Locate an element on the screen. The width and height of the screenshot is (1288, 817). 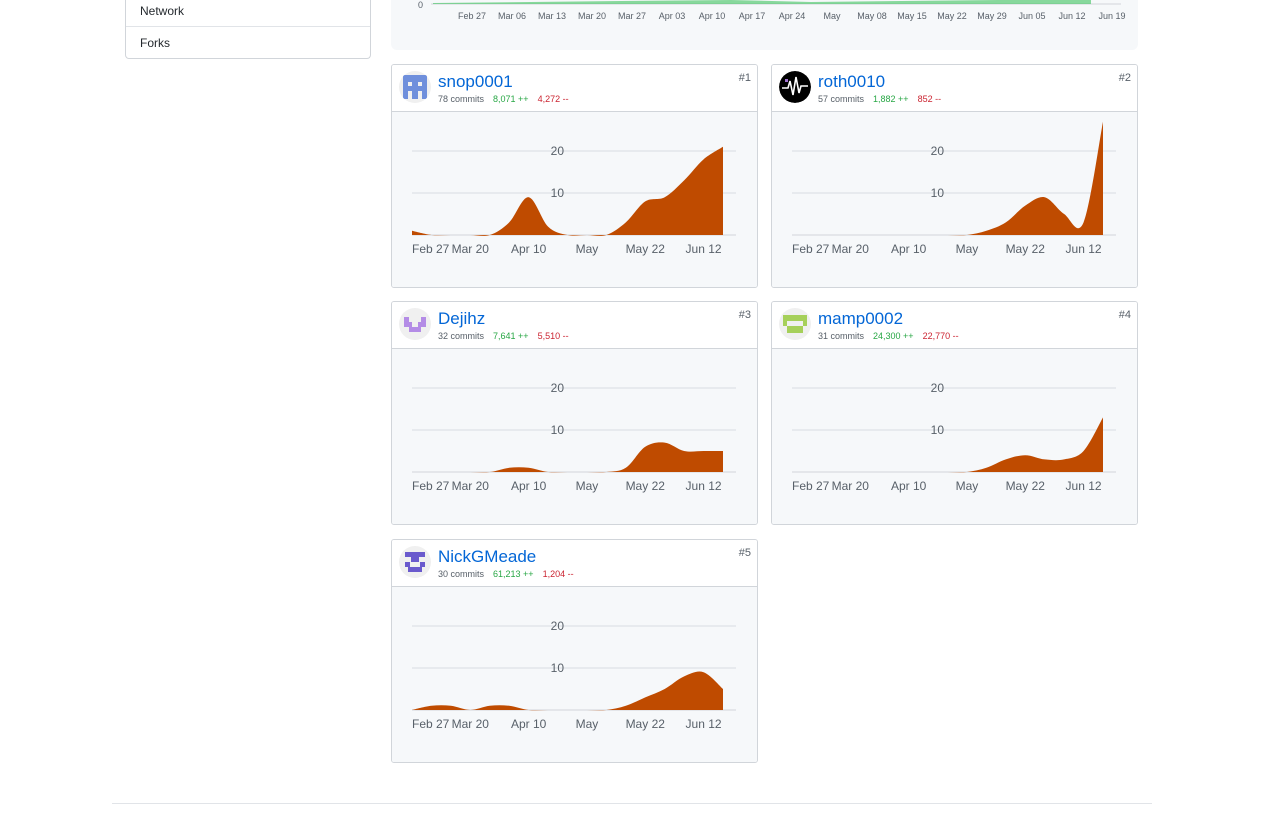
contributor-card-header: roth0010 57 commits 1,882 ++ 852 -- #2 is located at coordinates (954, 88).